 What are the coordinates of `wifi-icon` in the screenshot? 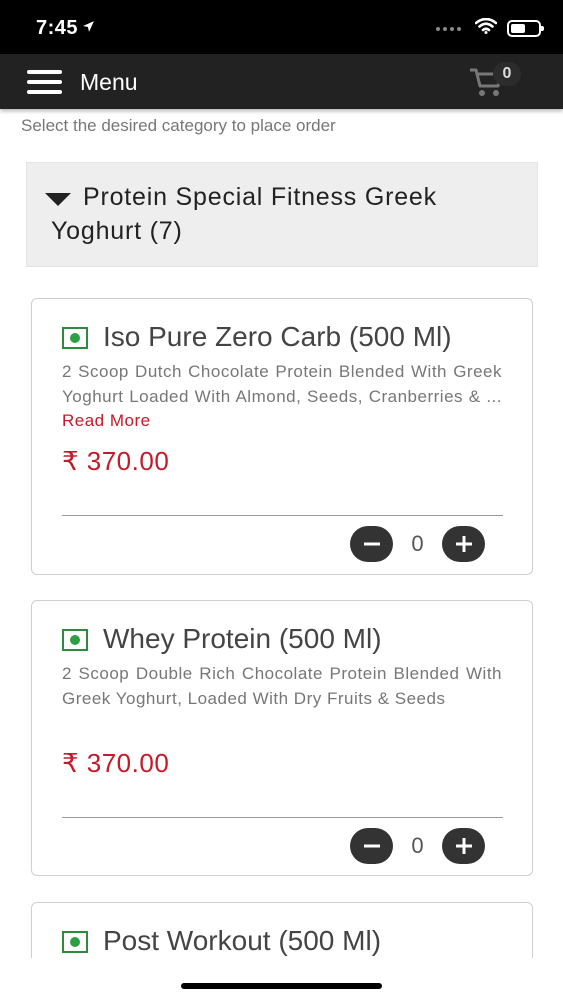 It's located at (486, 28).